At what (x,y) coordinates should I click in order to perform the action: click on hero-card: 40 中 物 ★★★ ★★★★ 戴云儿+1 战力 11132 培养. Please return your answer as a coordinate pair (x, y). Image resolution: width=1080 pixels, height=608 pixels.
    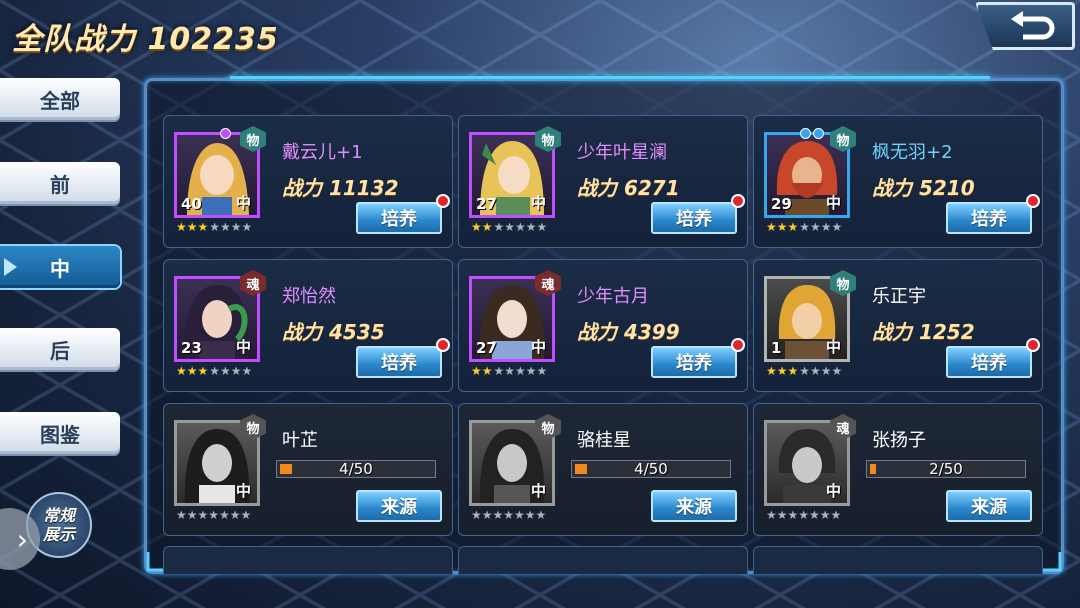
    Looking at the image, I should click on (308, 181).